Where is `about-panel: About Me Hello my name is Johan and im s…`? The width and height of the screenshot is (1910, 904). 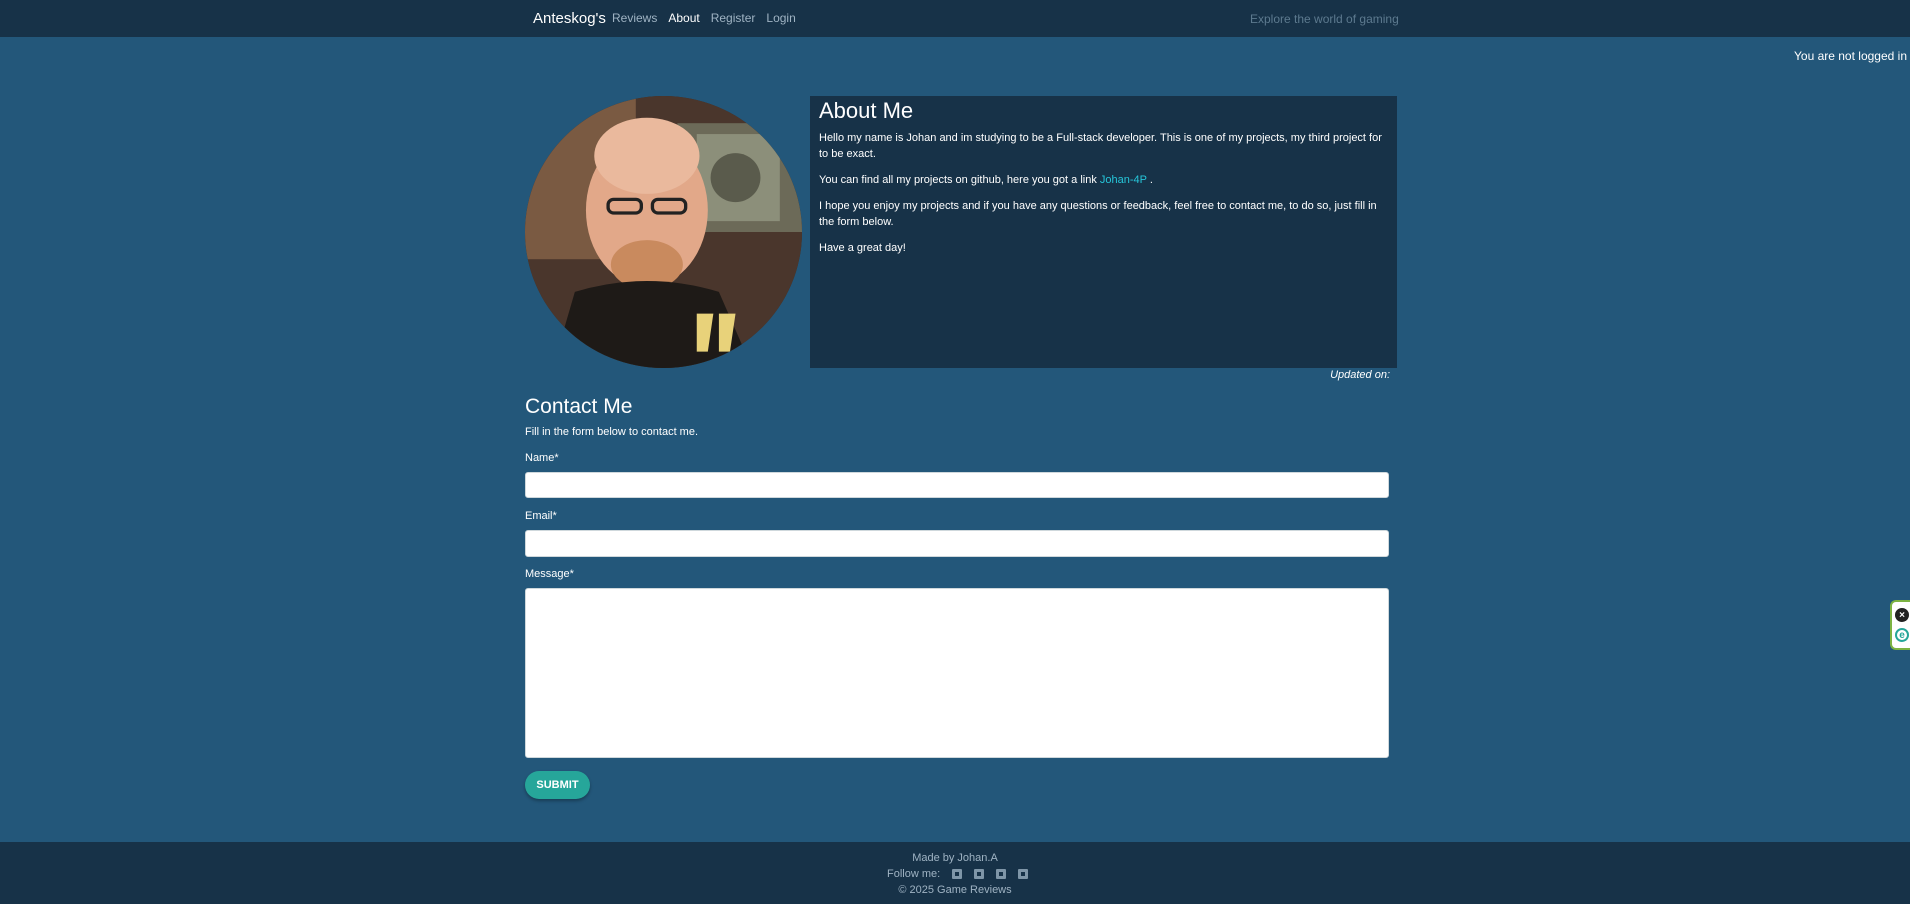
about-panel: About Me Hello my name is Johan and im s… is located at coordinates (1103, 232).